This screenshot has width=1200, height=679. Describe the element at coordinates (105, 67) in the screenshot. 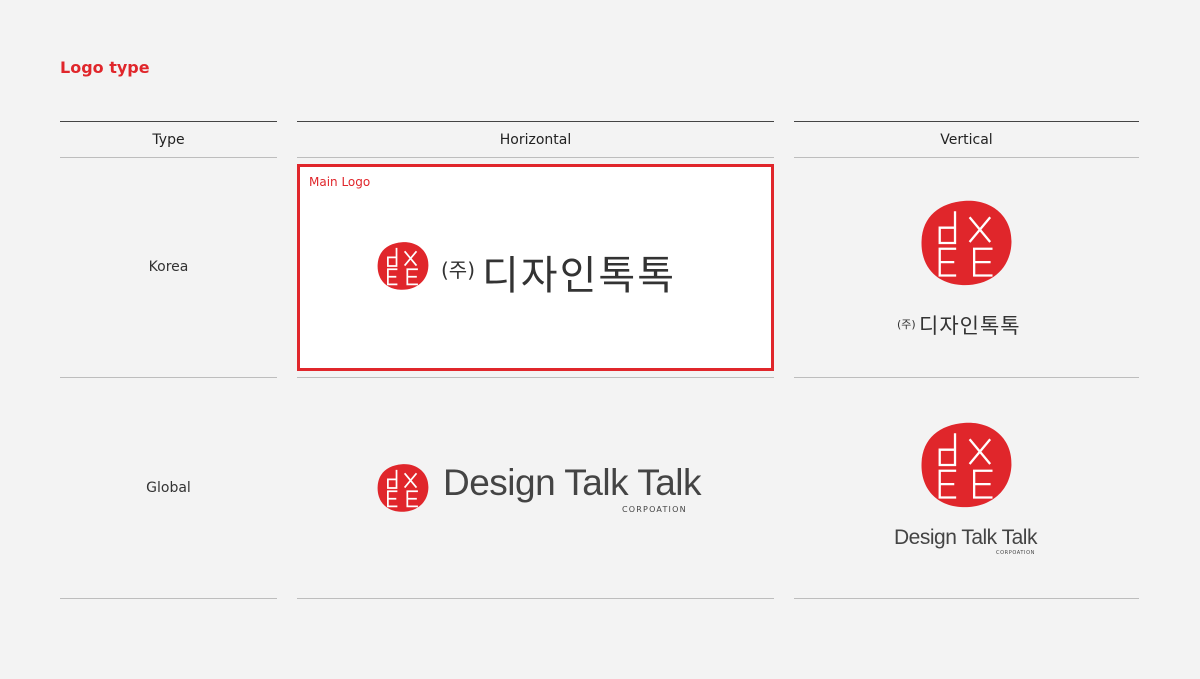

I see `section-title: Logo type` at that location.